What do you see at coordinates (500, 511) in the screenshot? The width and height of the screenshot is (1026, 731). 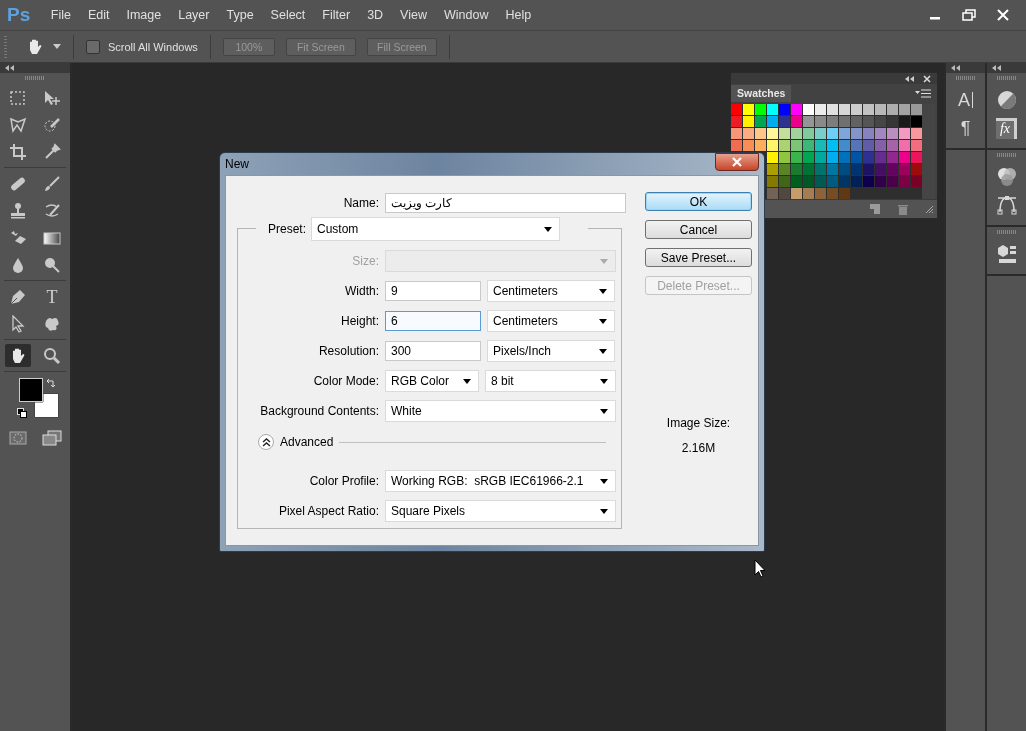 I see `dropdown: Square Pixels` at bounding box center [500, 511].